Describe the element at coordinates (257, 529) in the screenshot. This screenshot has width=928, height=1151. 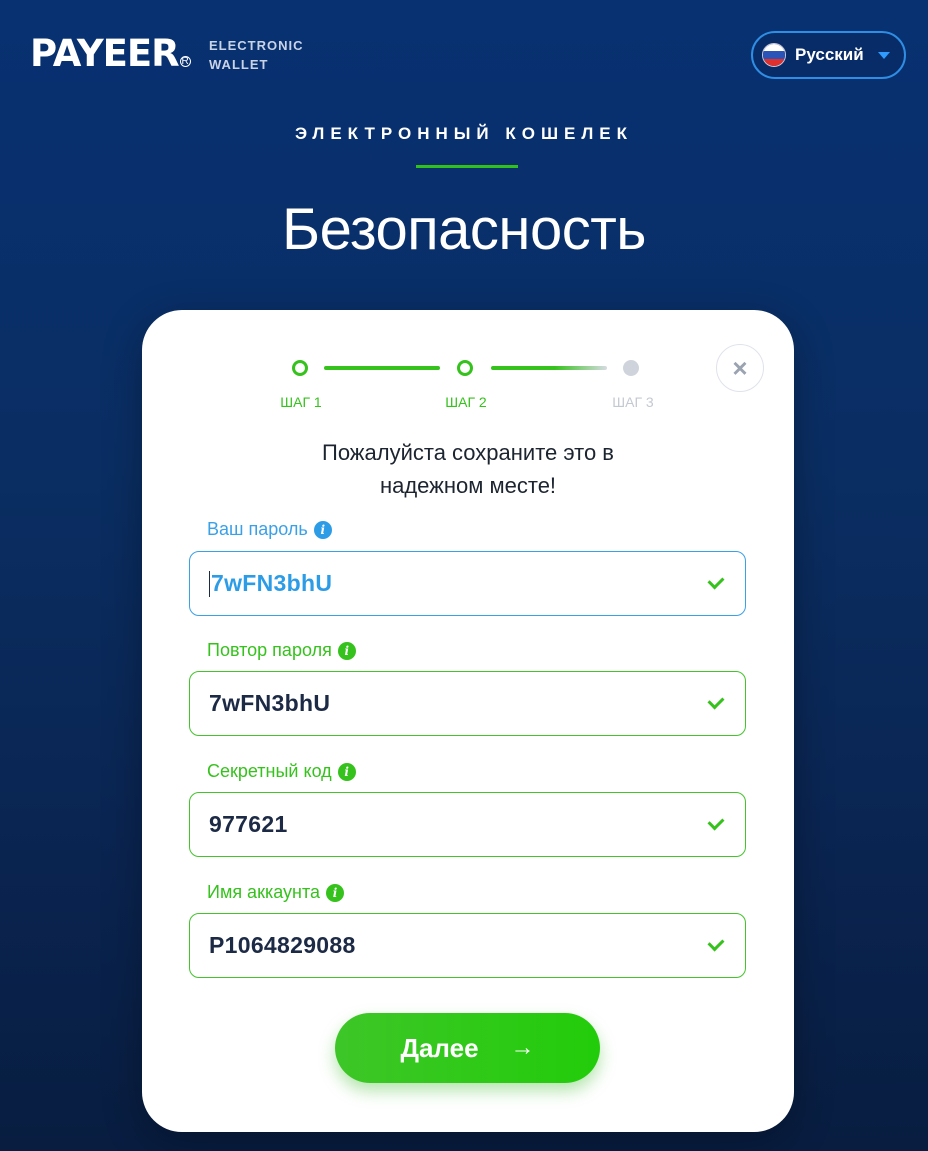
I see `password-label-text: Ваш пароль` at that location.